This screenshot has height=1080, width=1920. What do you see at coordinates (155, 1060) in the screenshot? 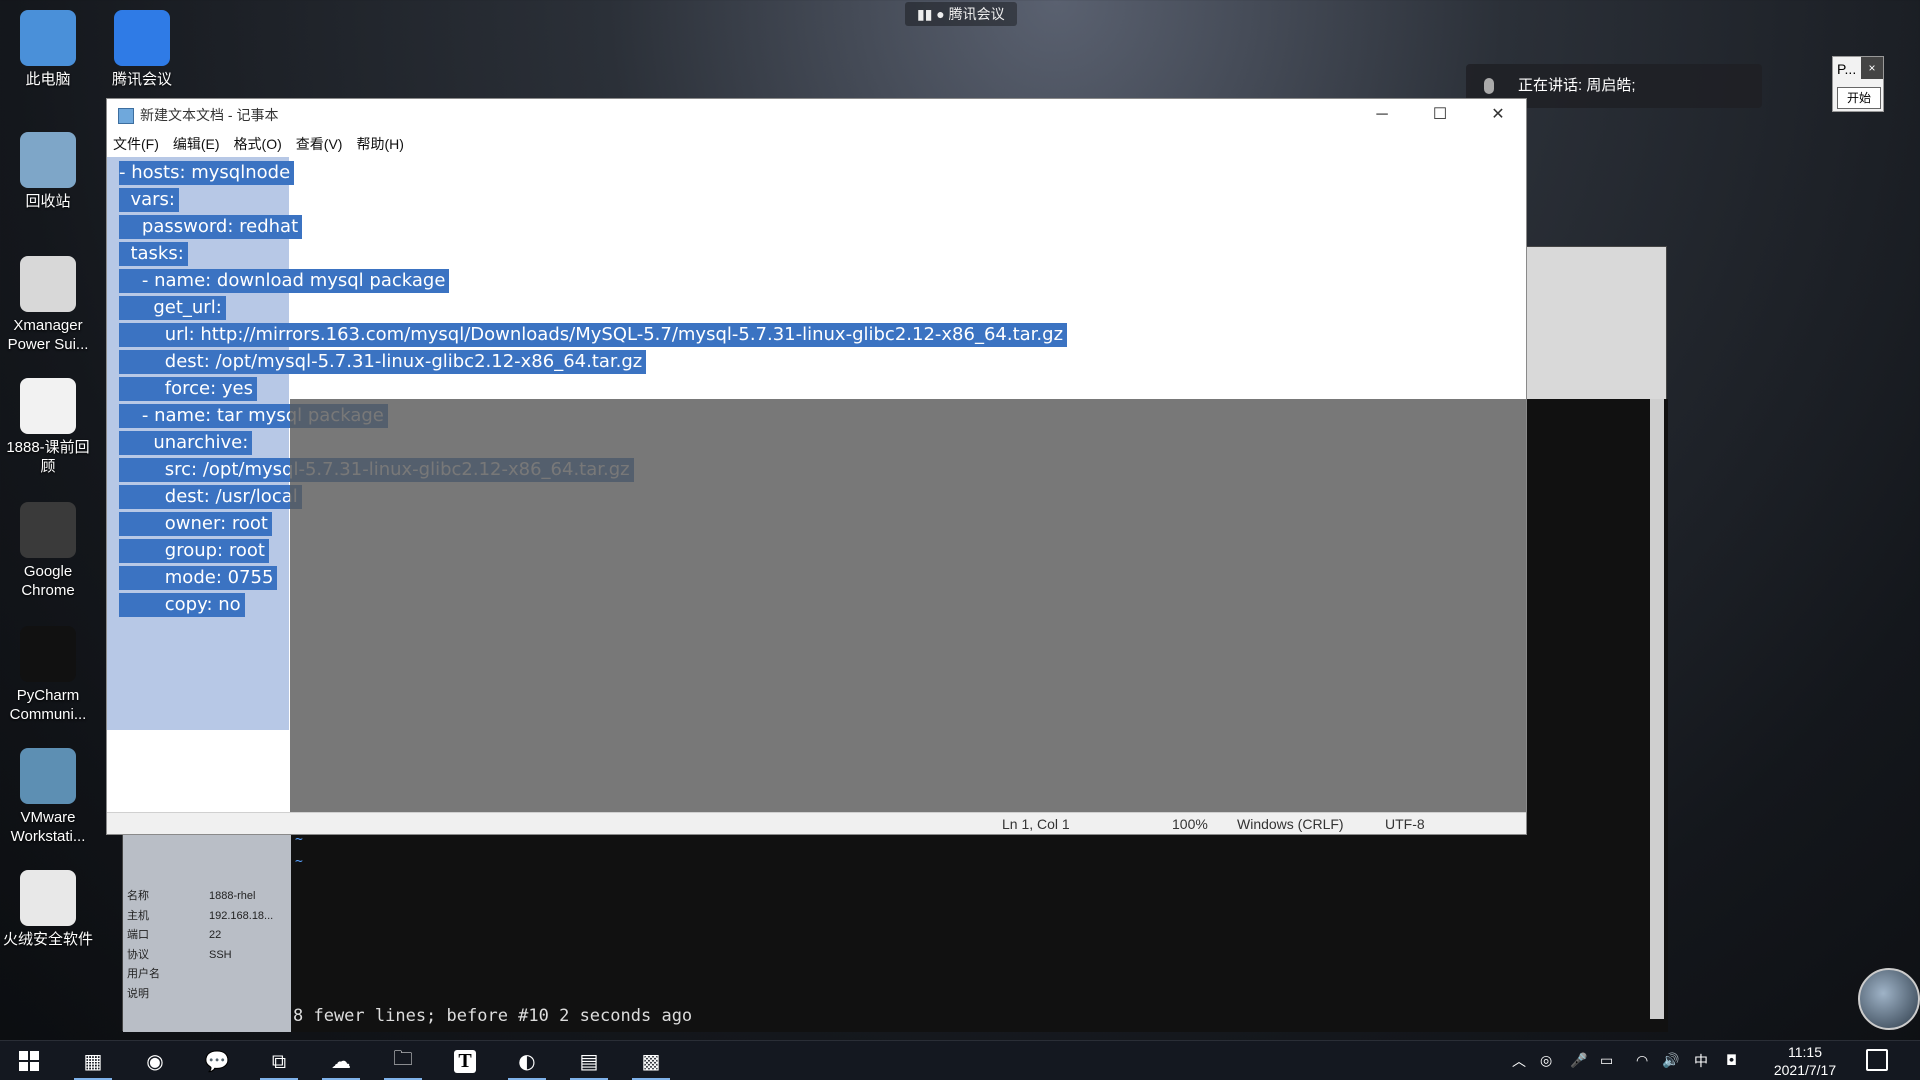
I see `chrome-taskbar-icon: ◉` at bounding box center [155, 1060].